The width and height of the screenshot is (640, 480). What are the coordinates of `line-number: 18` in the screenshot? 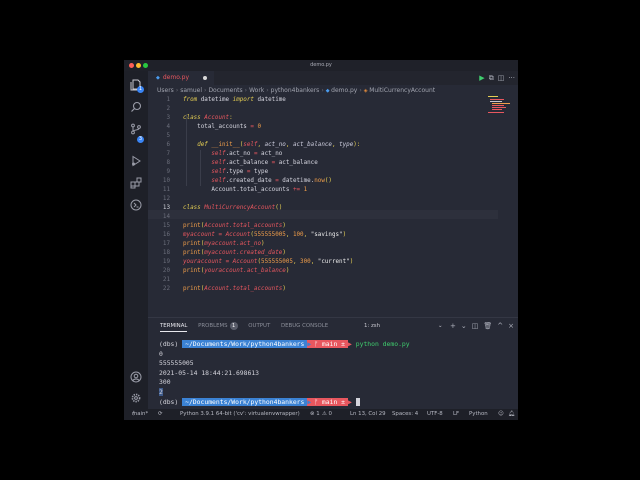 It's located at (166, 253).